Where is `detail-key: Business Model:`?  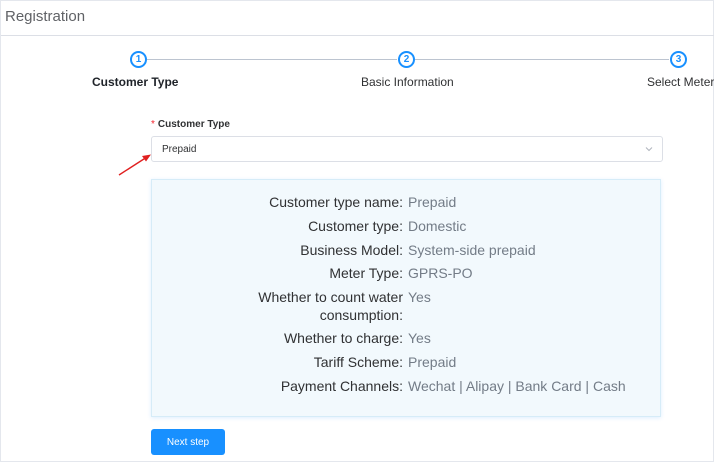 detail-key: Business Model: is located at coordinates (351, 250).